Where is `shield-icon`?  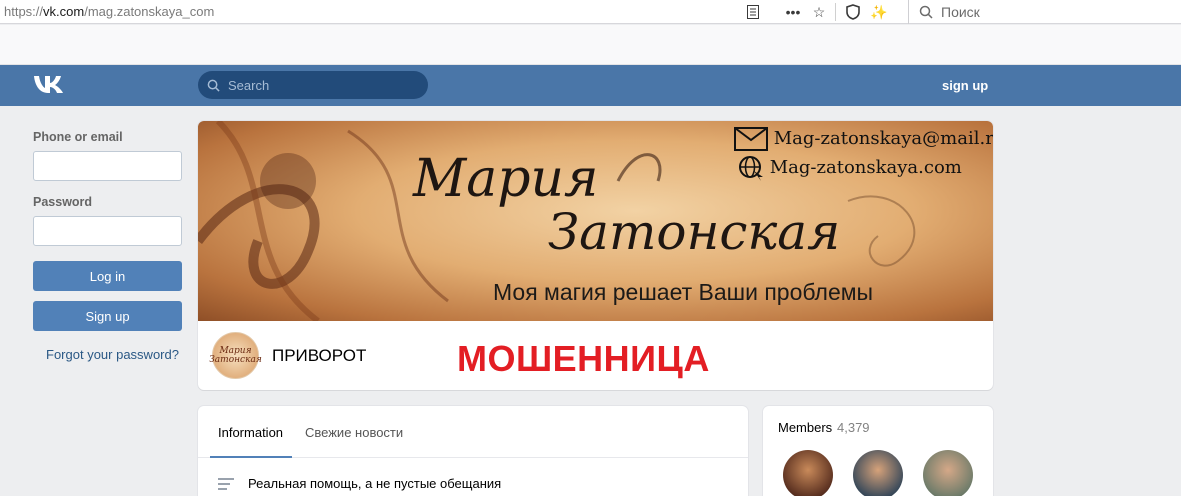
shield-icon is located at coordinates (853, 12).